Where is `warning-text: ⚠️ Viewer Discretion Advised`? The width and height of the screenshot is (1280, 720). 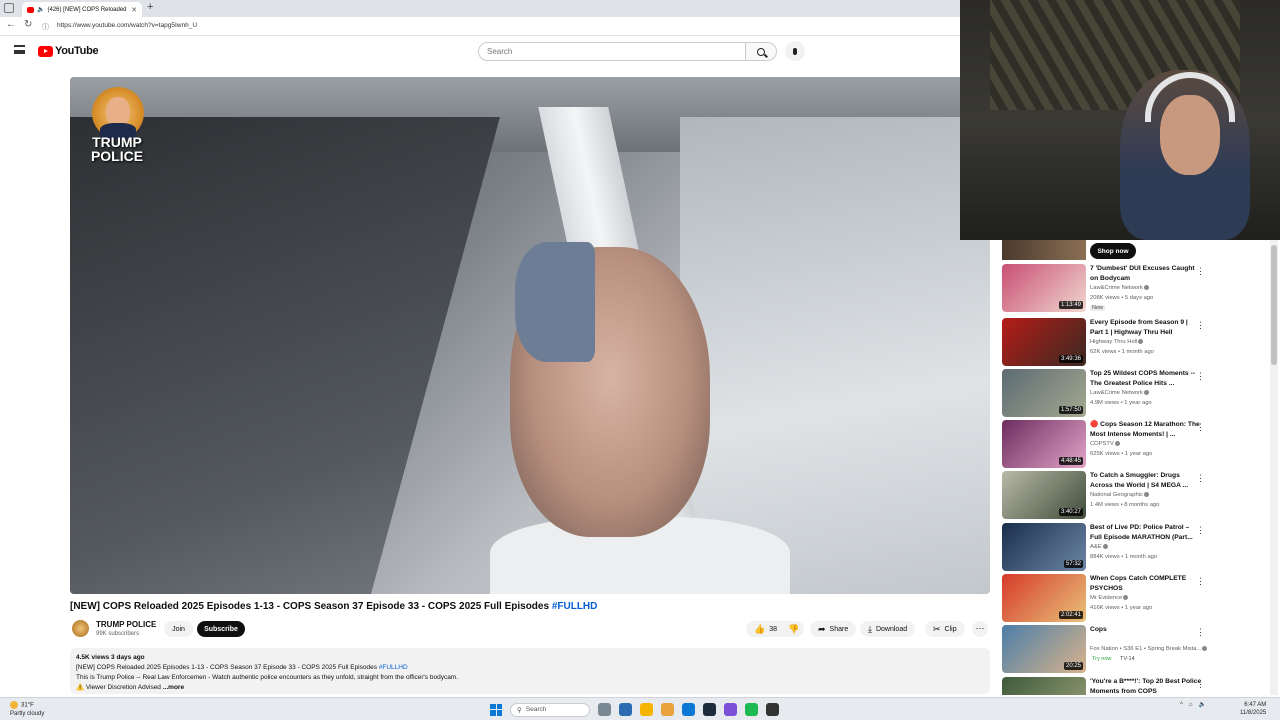 warning-text: ⚠️ Viewer Discretion Advised is located at coordinates (118, 687).